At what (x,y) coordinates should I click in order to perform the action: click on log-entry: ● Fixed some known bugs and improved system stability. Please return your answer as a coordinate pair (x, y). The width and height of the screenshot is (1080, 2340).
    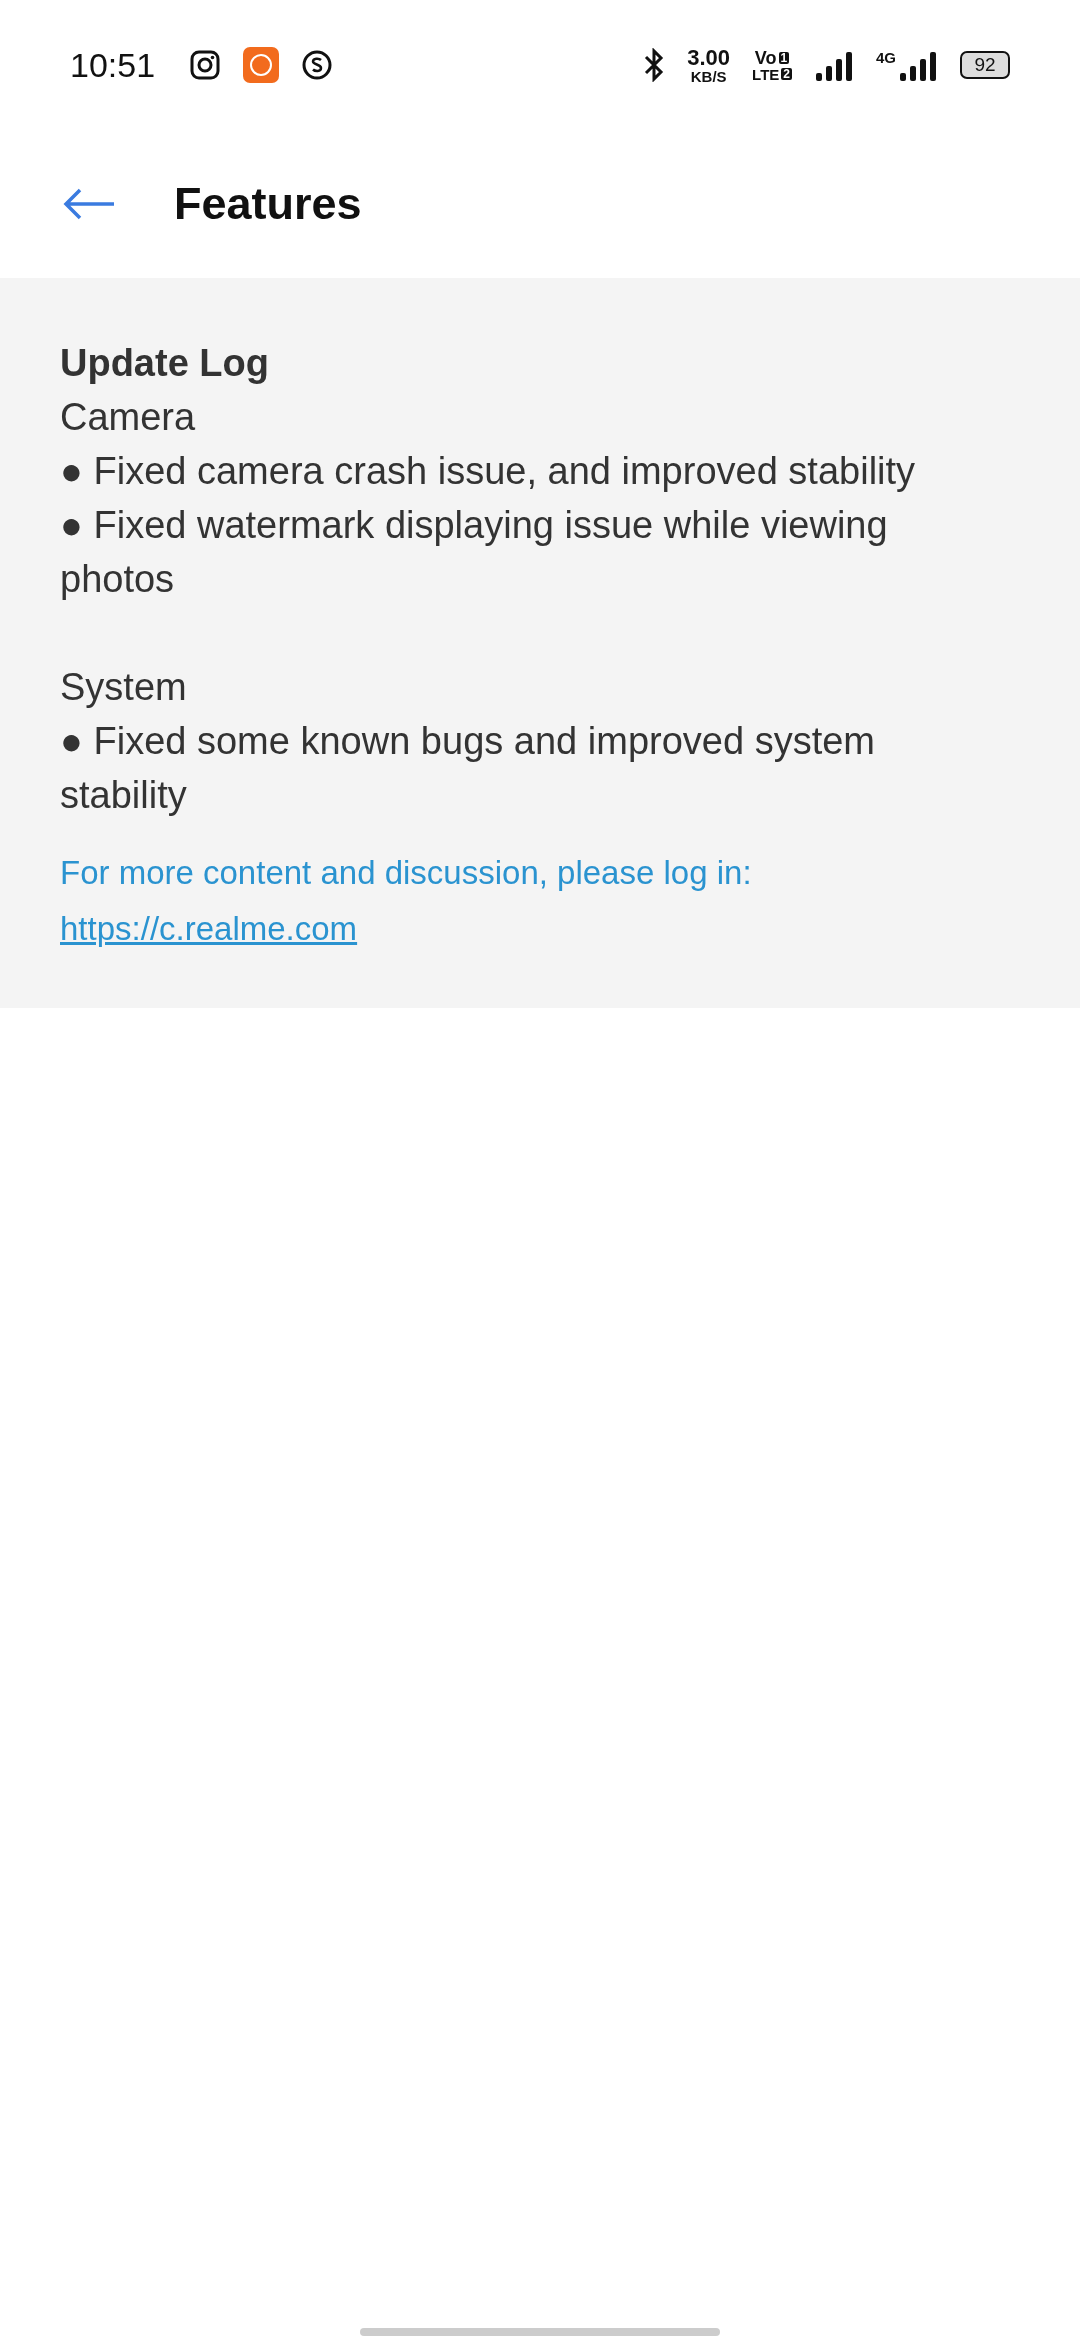
    Looking at the image, I should click on (468, 768).